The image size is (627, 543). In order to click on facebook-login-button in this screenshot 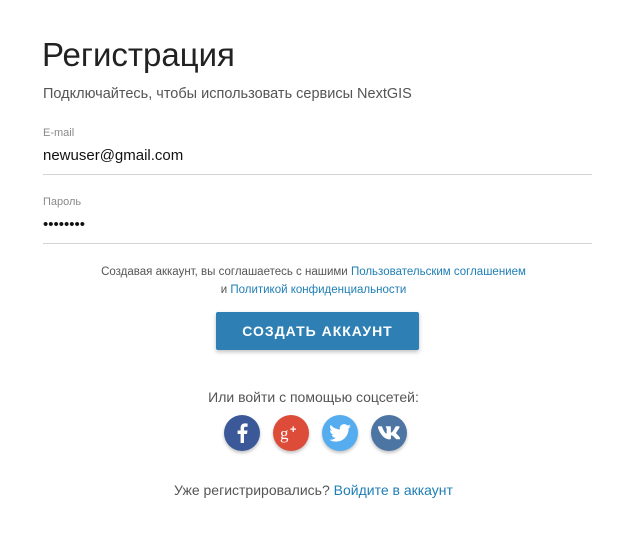, I will do `click(242, 433)`.